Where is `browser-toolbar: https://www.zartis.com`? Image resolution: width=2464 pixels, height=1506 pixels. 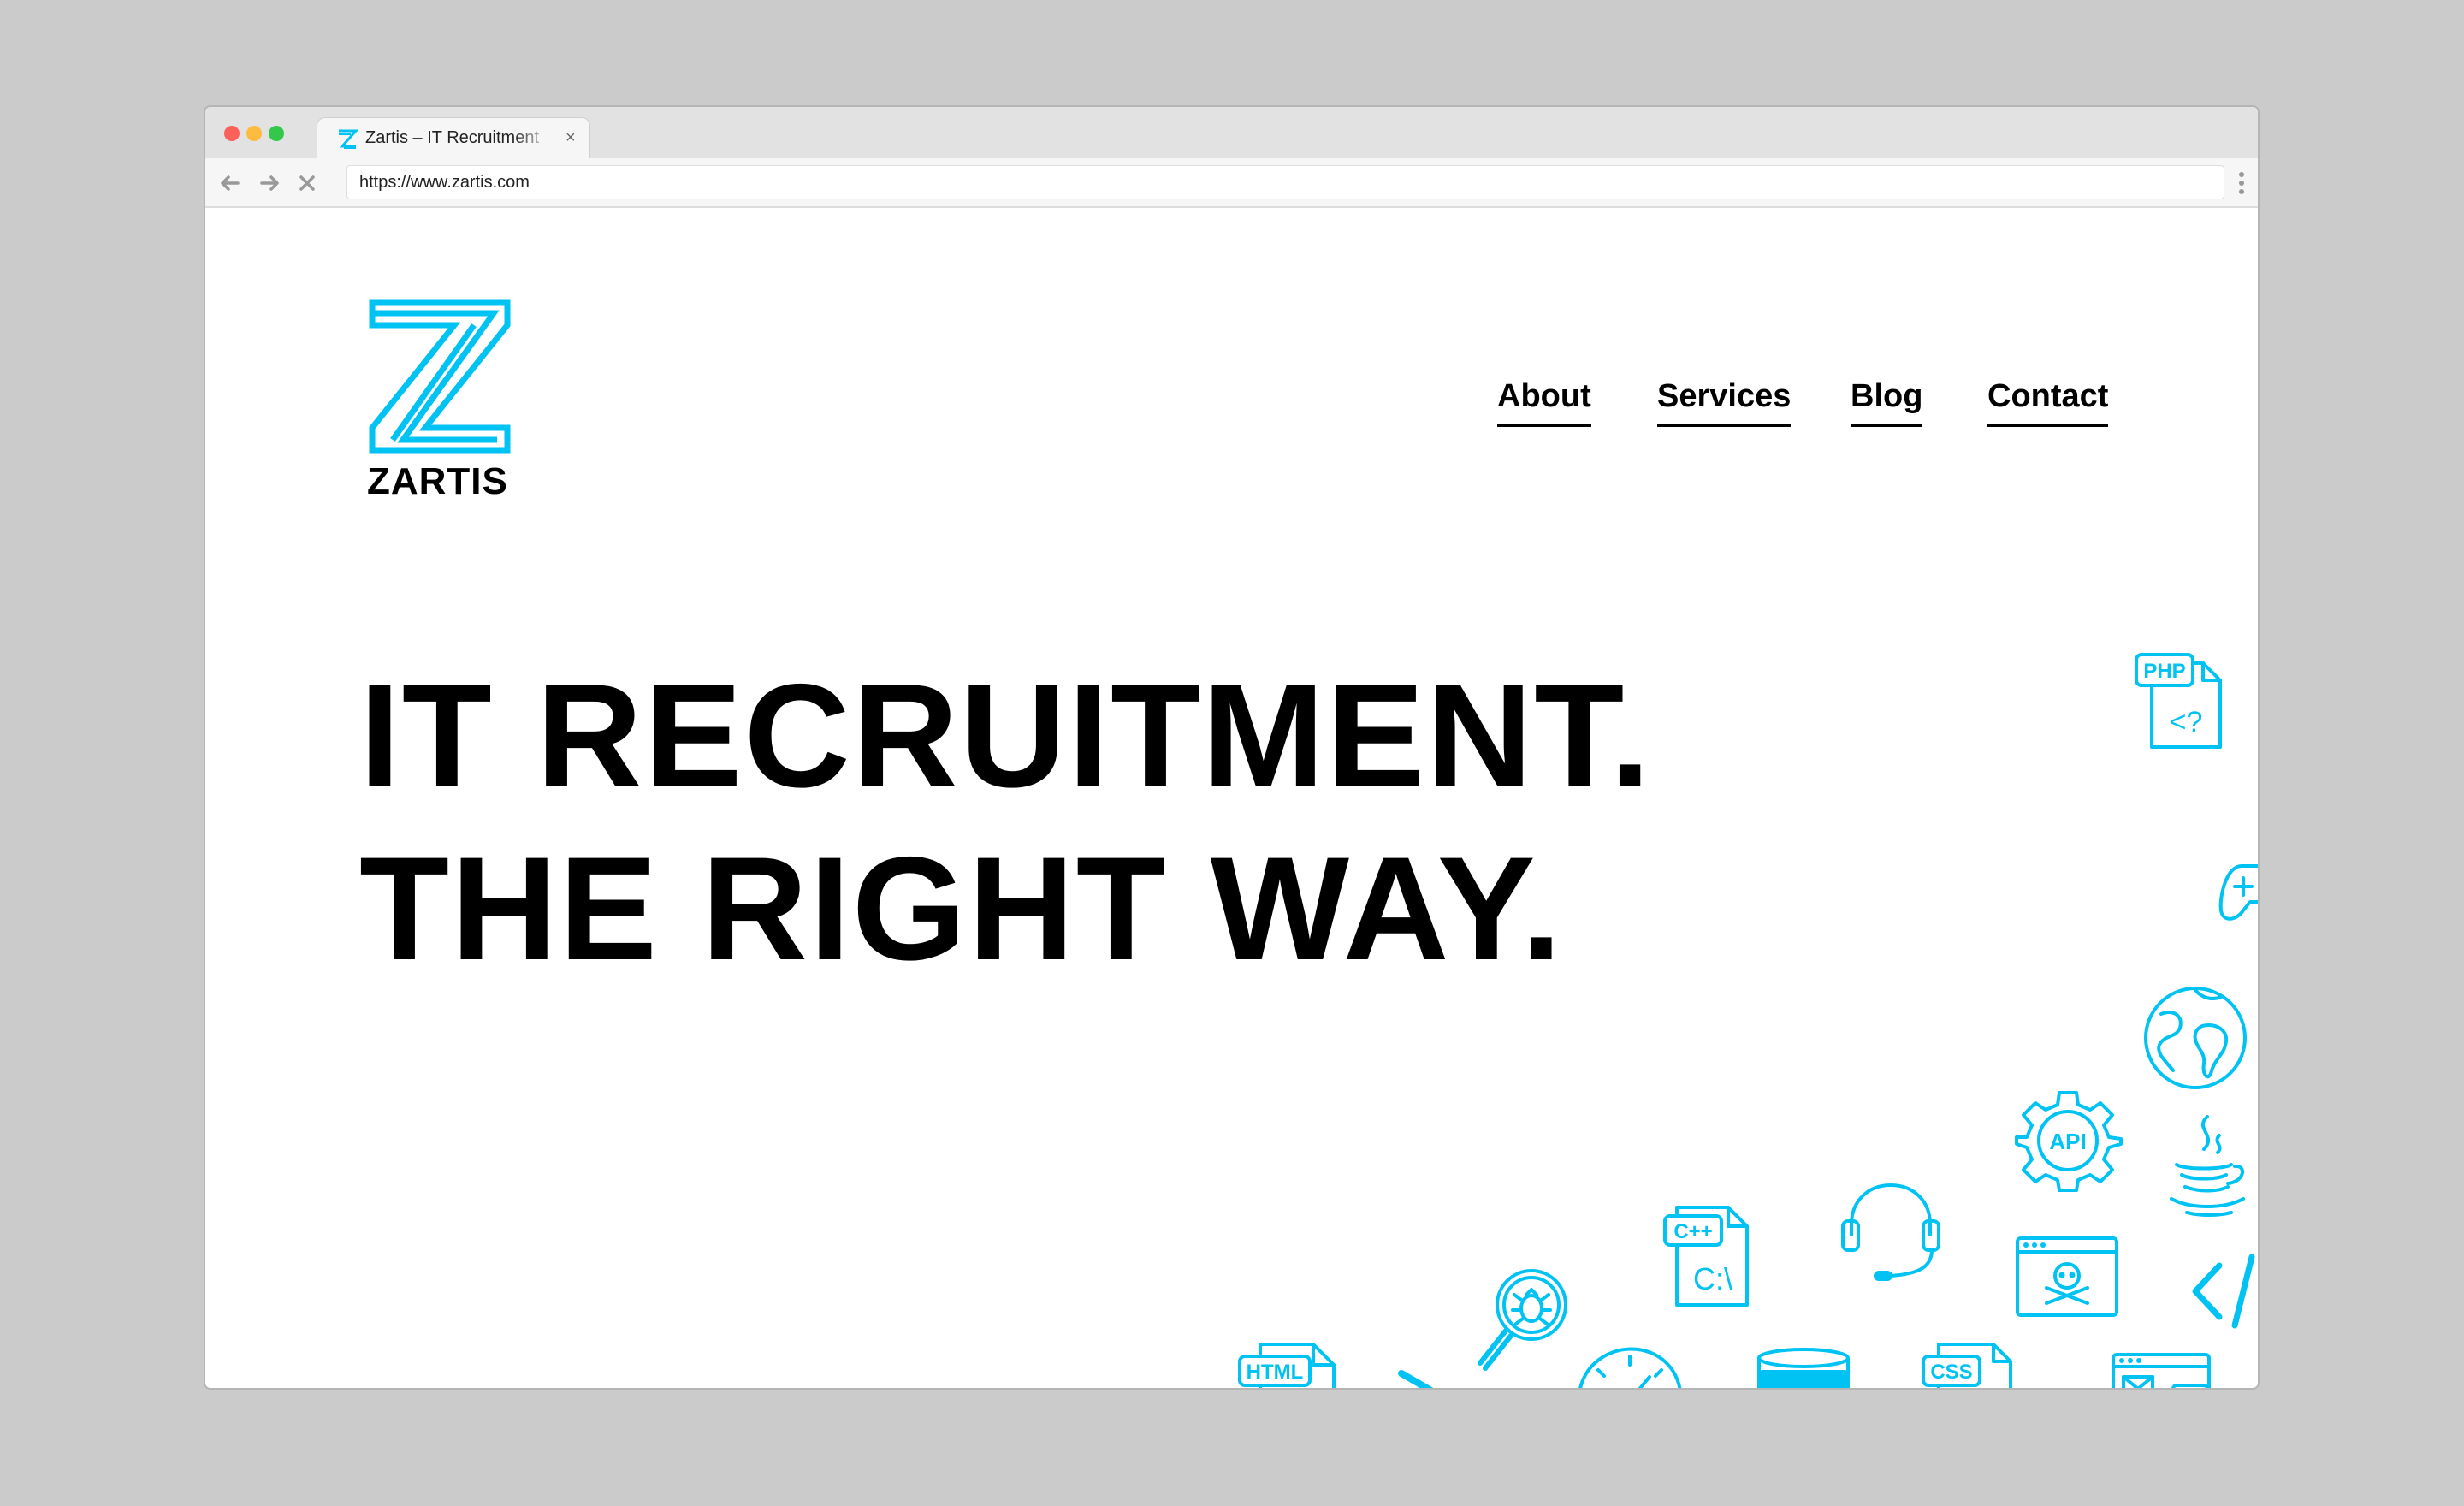
browser-toolbar: https://www.zartis.com is located at coordinates (1231, 183).